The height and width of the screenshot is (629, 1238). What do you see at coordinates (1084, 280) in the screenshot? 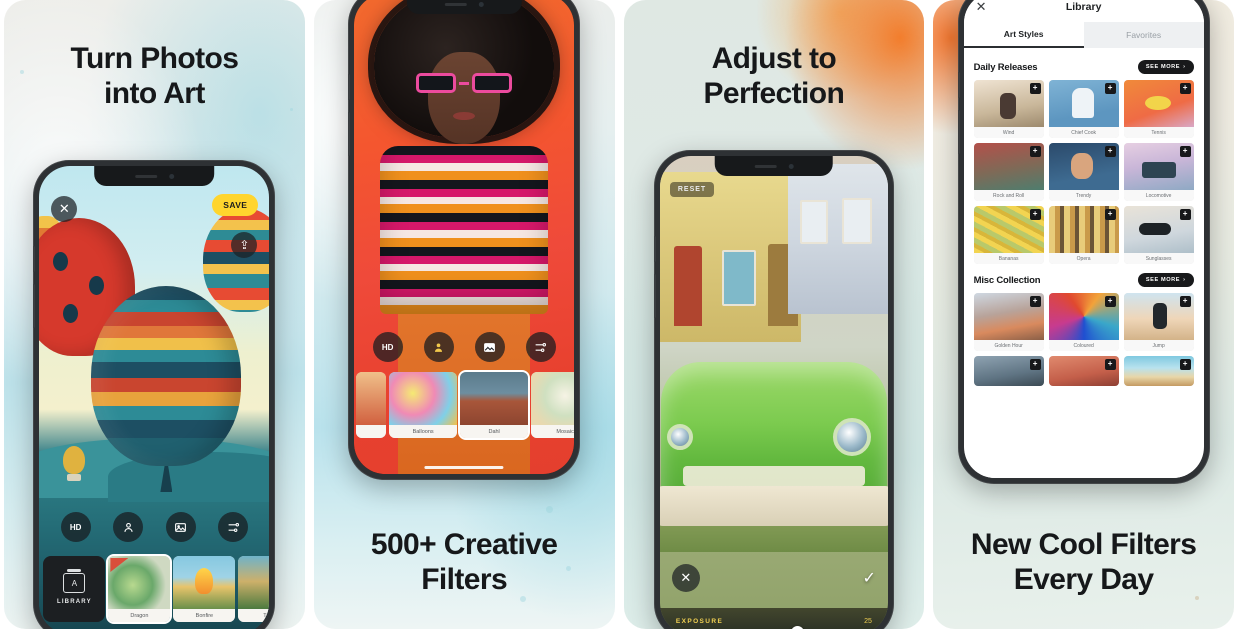
I see `section-header-misc-collection: Misc Collection SEE MORE ›` at bounding box center [1084, 280].